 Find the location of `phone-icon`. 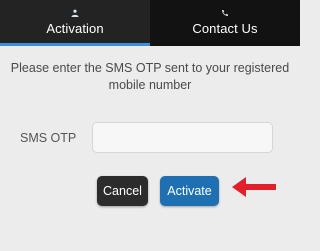

phone-icon is located at coordinates (225, 13).